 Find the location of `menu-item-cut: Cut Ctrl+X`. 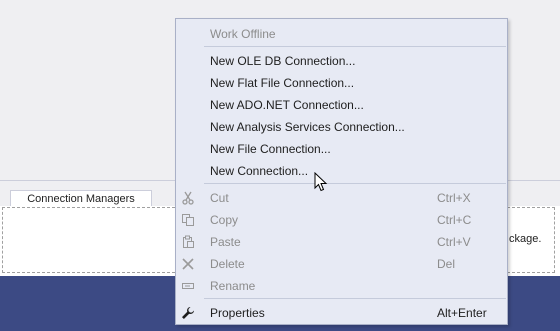

menu-item-cut: Cut Ctrl+X is located at coordinates (341, 198).